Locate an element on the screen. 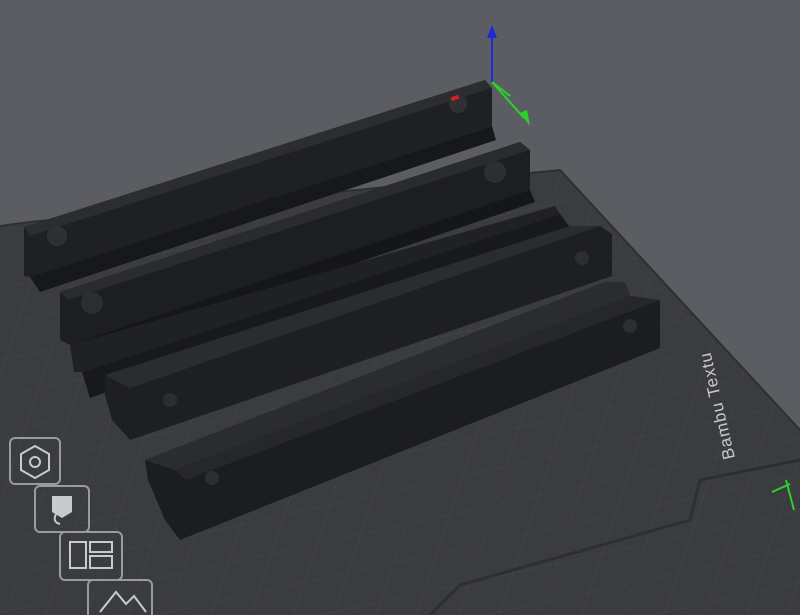 The width and height of the screenshot is (800, 615). z-arrow-icon is located at coordinates (492, 31).